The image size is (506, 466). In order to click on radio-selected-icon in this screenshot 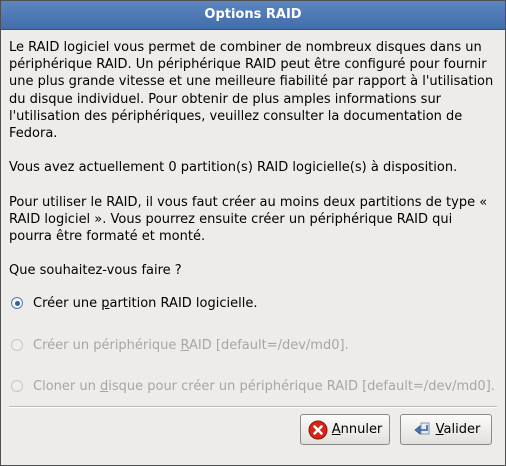, I will do `click(17, 303)`.